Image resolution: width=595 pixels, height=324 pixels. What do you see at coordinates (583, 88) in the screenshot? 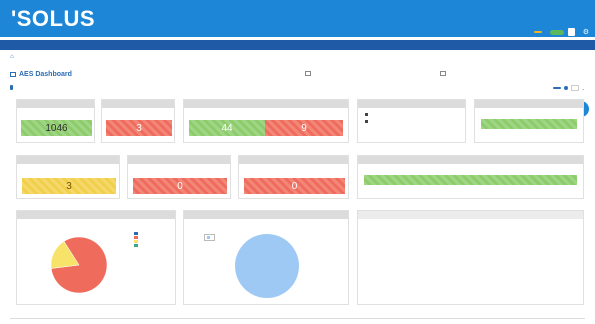
I see `chevron-down-icon: ⌄` at bounding box center [583, 88].